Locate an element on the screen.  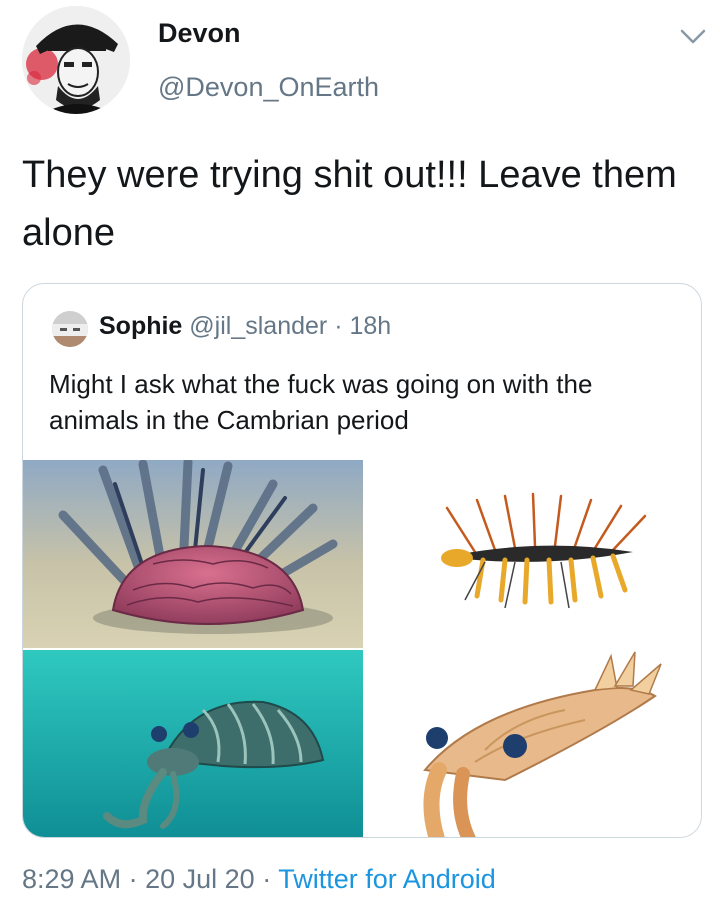
quoted-avatar-icon is located at coordinates (70, 329).